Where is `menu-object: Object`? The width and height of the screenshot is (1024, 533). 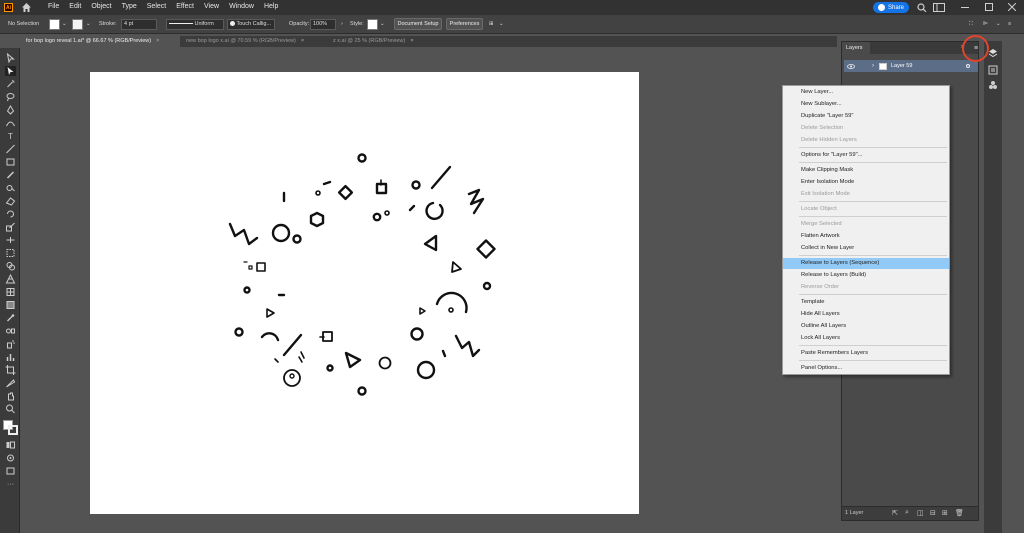 menu-object: Object is located at coordinates (101, 6).